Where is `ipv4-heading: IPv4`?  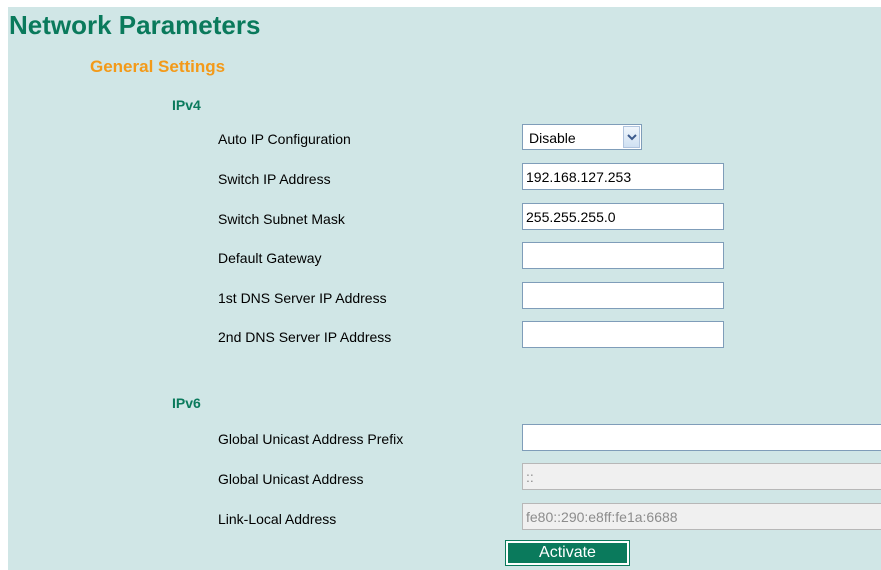
ipv4-heading: IPv4 is located at coordinates (186, 105).